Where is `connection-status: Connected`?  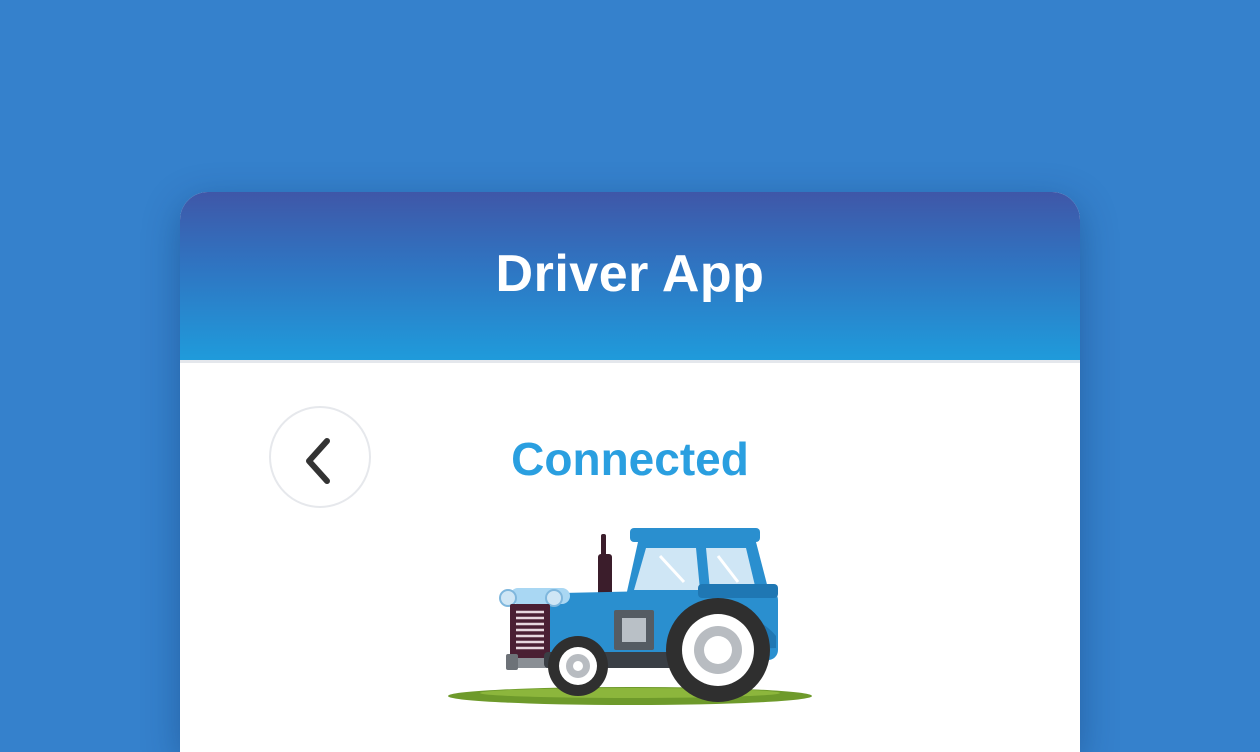 connection-status: Connected is located at coordinates (630, 459).